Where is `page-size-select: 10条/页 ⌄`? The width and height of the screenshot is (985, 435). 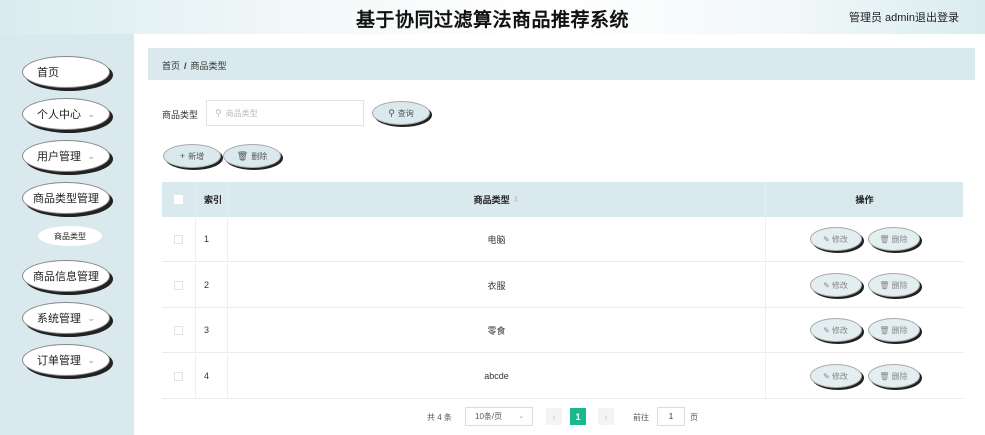 page-size-select: 10条/页 ⌄ is located at coordinates (499, 416).